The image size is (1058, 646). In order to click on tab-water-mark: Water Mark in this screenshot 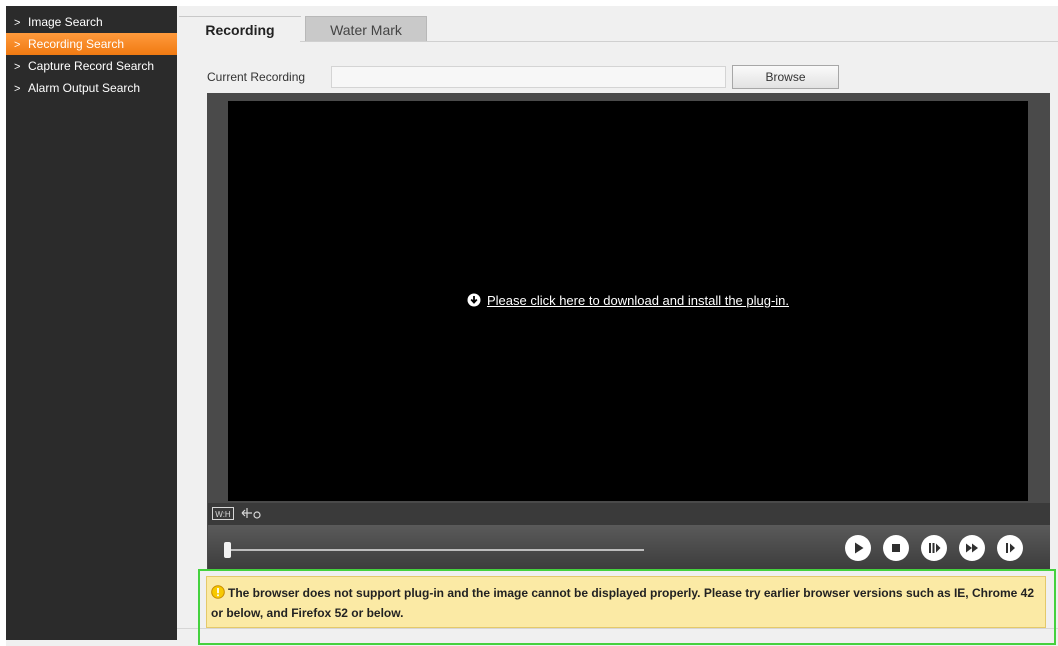, I will do `click(366, 29)`.